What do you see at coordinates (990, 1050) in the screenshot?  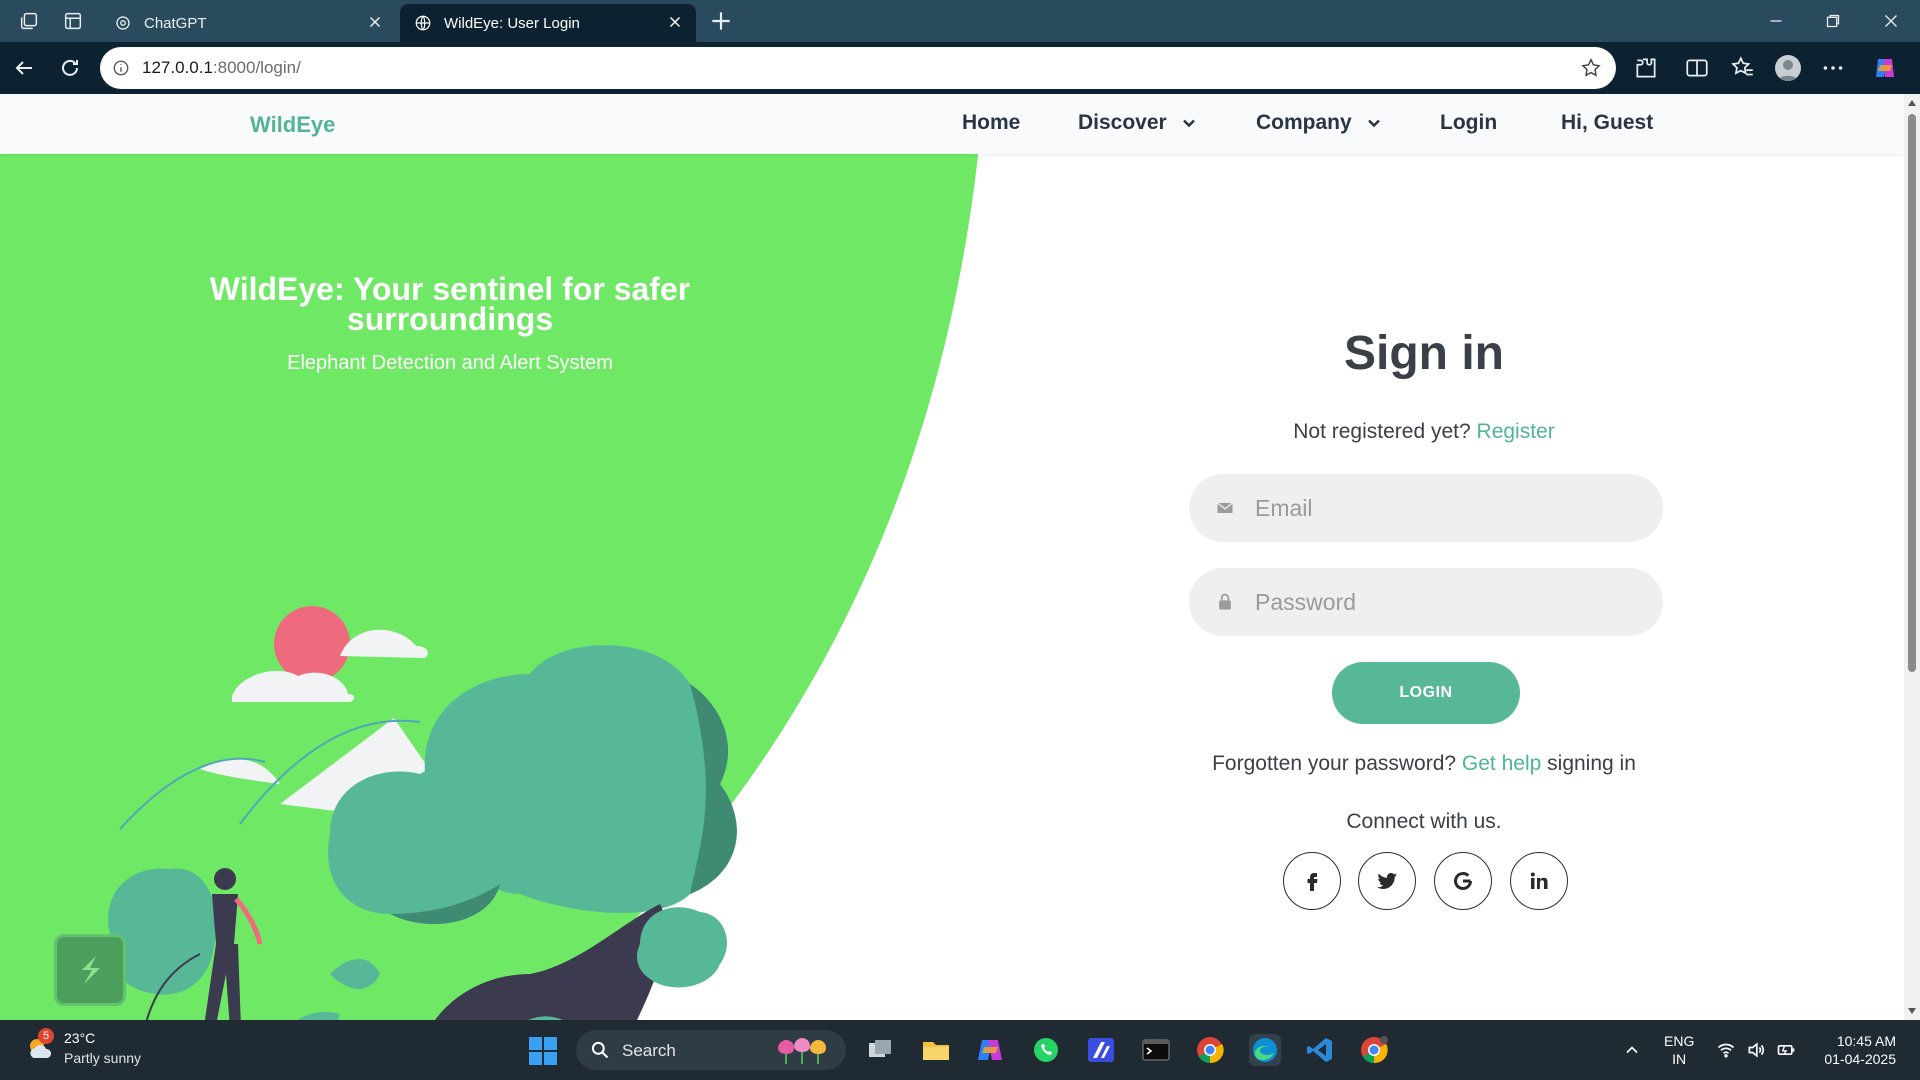 I see `copilot-app-icon` at bounding box center [990, 1050].